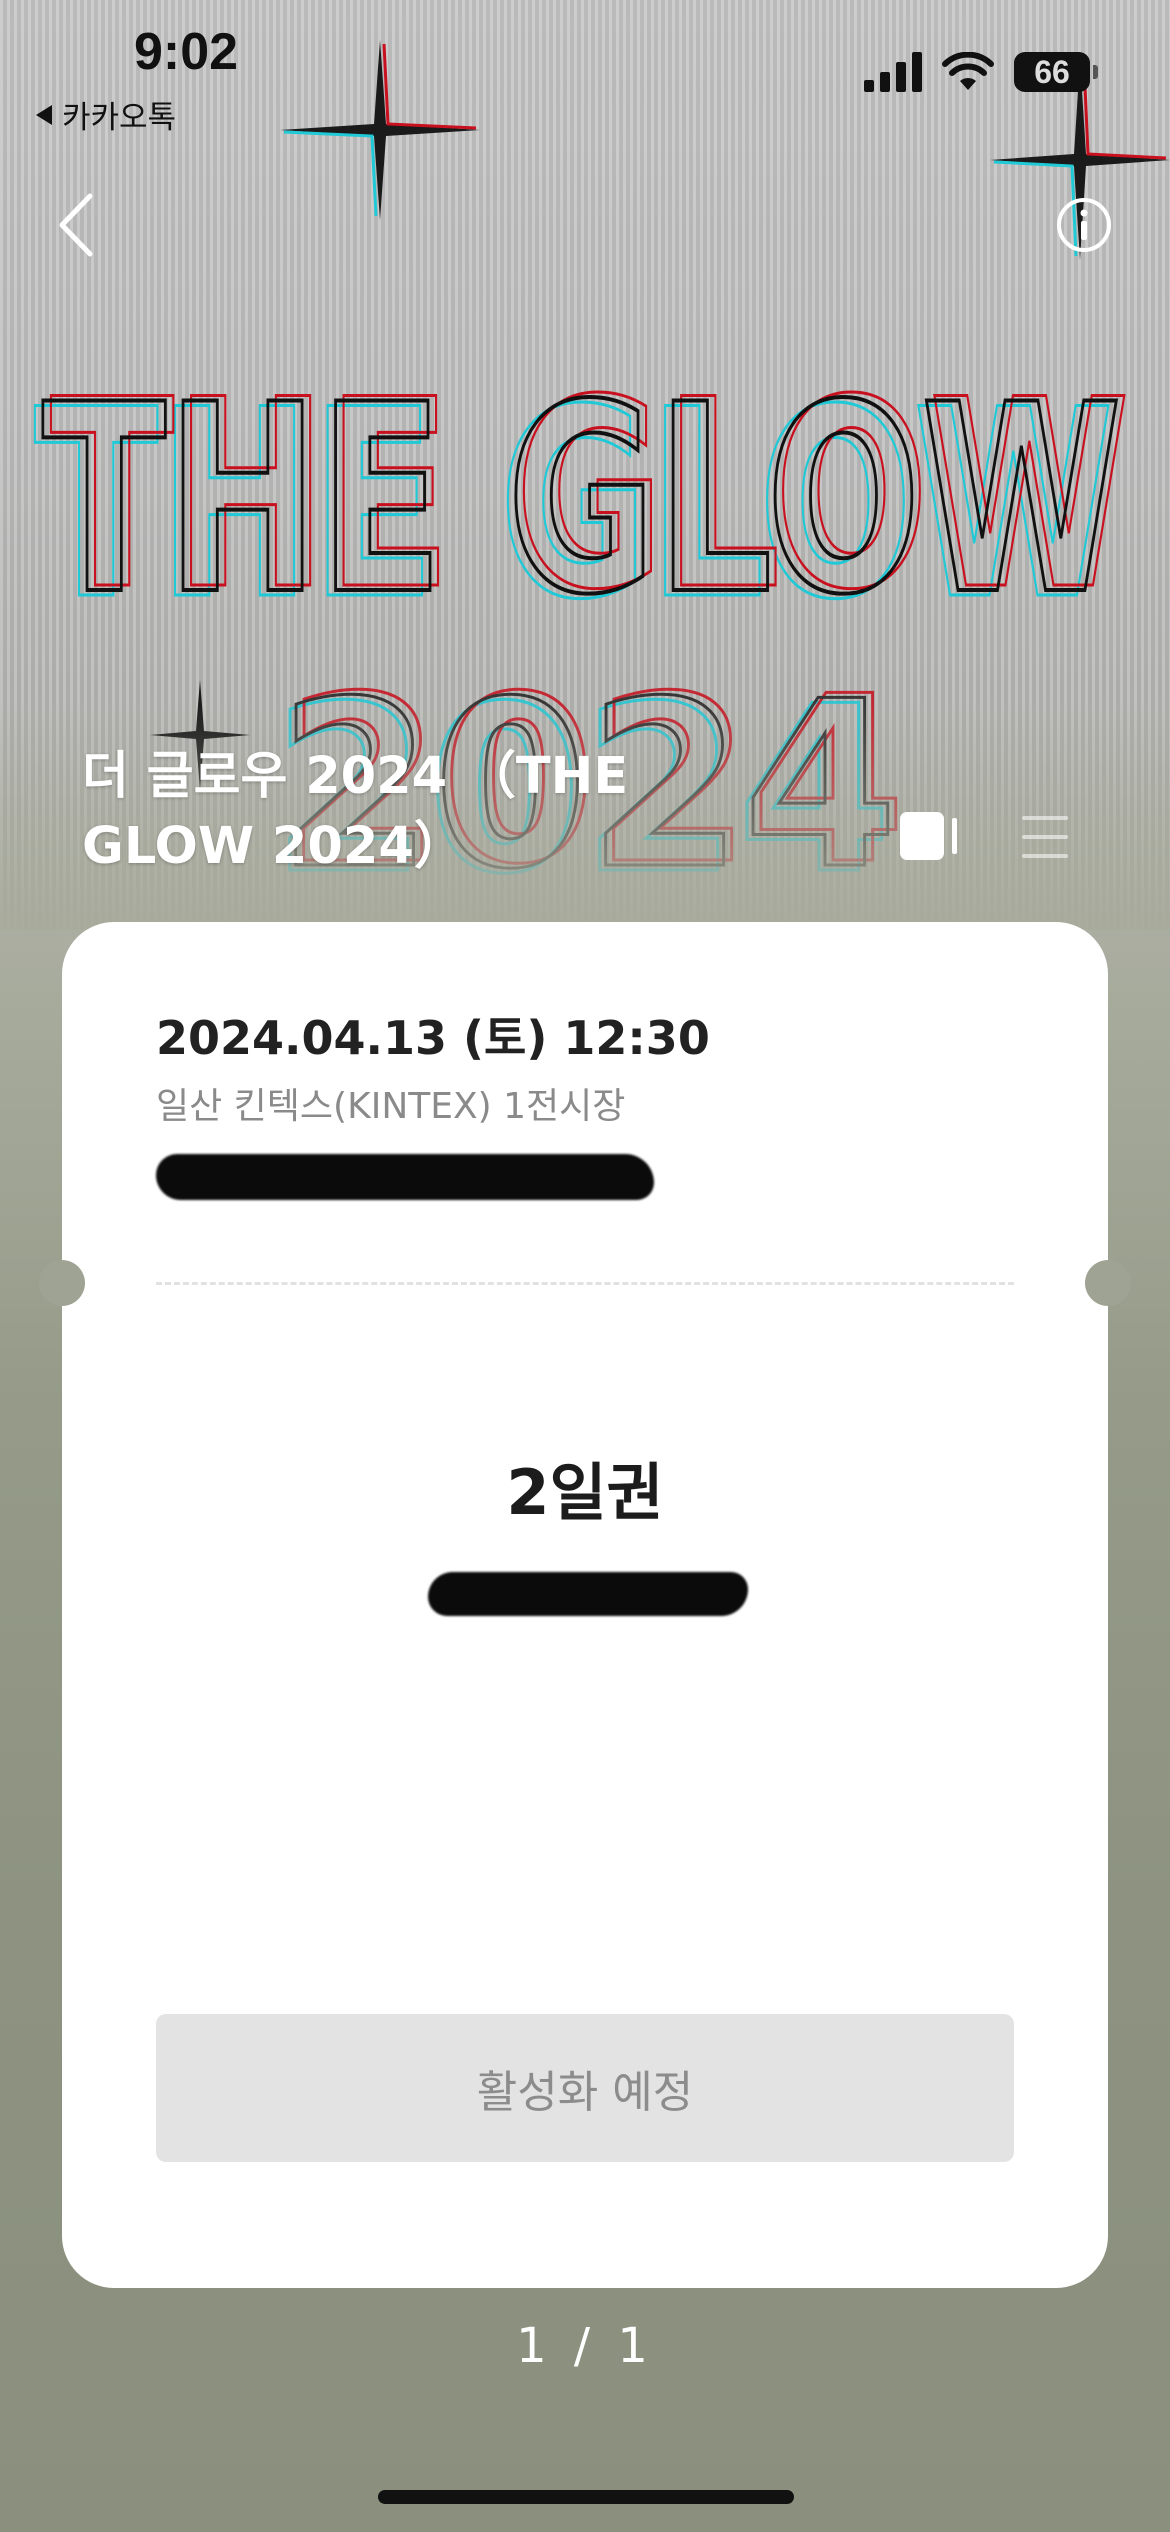 This screenshot has height=2532, width=1170. Describe the element at coordinates (62, 1283) in the screenshot. I see `ticket-notch-left` at that location.